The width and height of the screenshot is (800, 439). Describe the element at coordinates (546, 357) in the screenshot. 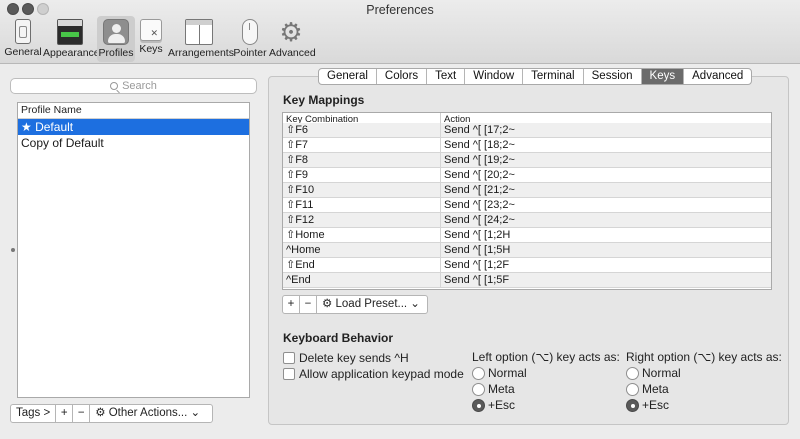

I see `left-option-label: Left option (⌥) key acts as:` at that location.